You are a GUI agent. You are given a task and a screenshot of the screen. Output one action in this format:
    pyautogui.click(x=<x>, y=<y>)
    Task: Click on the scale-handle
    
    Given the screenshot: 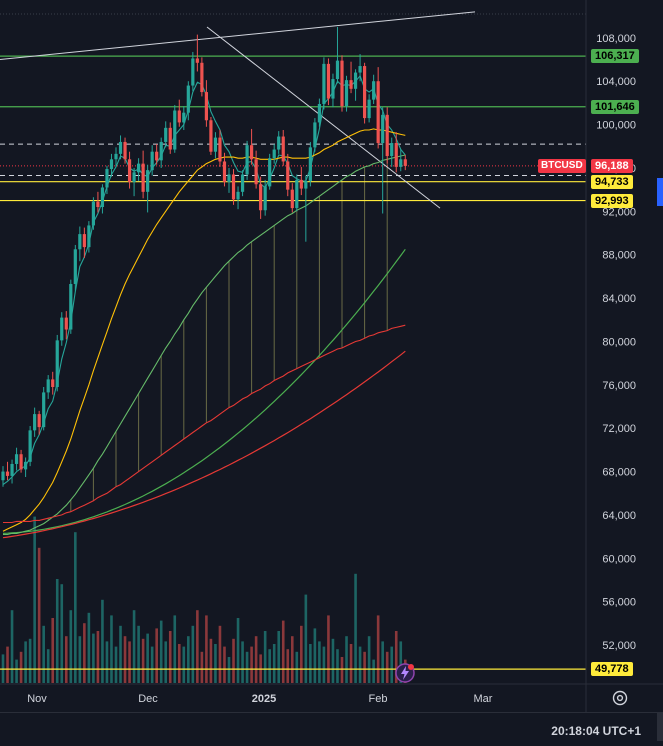 What is the action you would take?
    pyautogui.click(x=660, y=192)
    